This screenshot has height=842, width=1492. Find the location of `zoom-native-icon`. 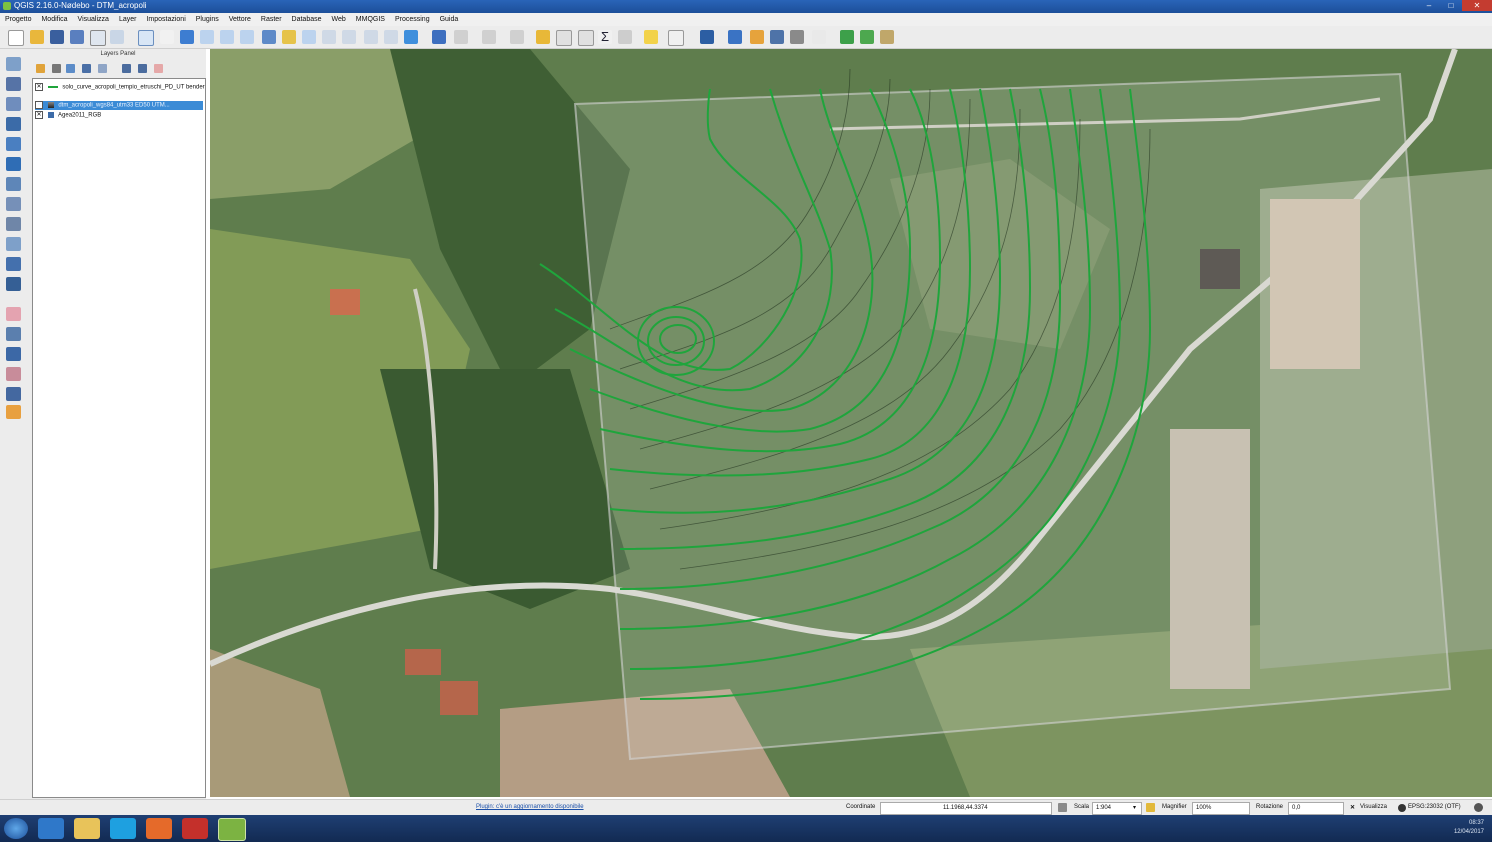

zoom-native-icon is located at coordinates (247, 37).